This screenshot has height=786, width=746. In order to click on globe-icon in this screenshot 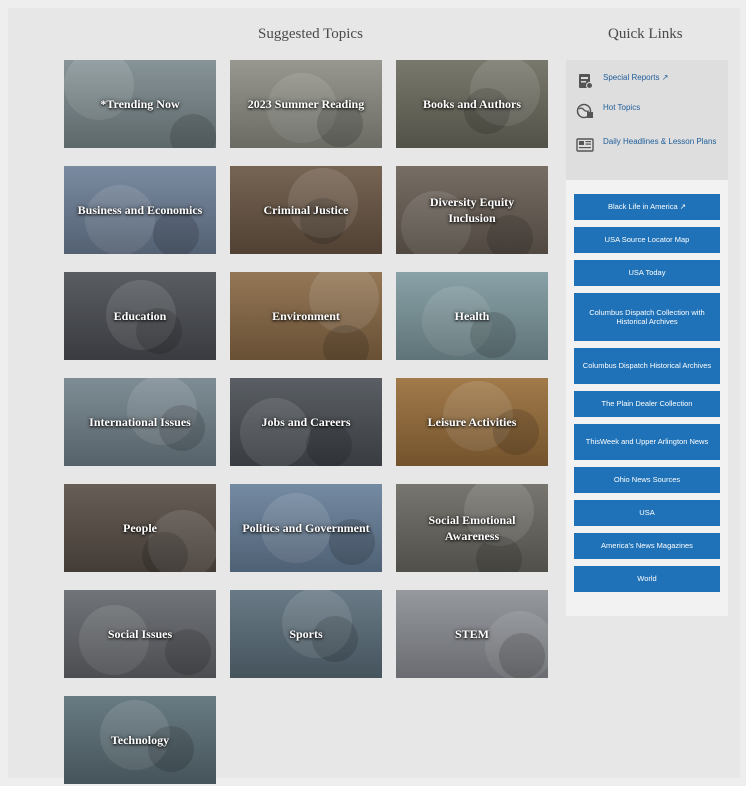, I will do `click(585, 111)`.